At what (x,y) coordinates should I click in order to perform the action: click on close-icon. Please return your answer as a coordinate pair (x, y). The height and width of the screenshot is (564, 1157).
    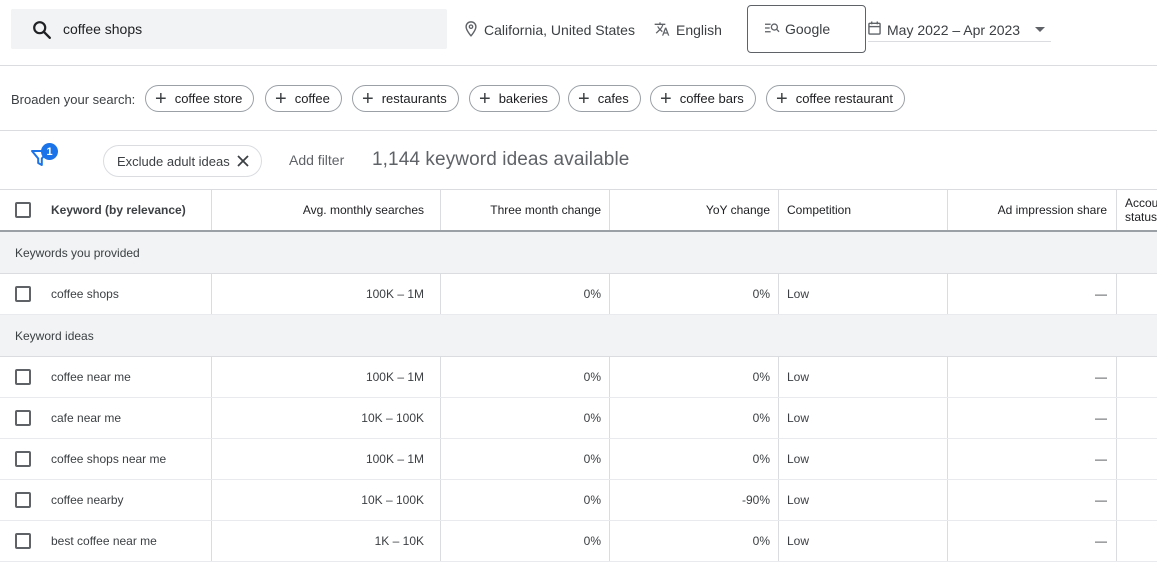
    Looking at the image, I should click on (243, 162).